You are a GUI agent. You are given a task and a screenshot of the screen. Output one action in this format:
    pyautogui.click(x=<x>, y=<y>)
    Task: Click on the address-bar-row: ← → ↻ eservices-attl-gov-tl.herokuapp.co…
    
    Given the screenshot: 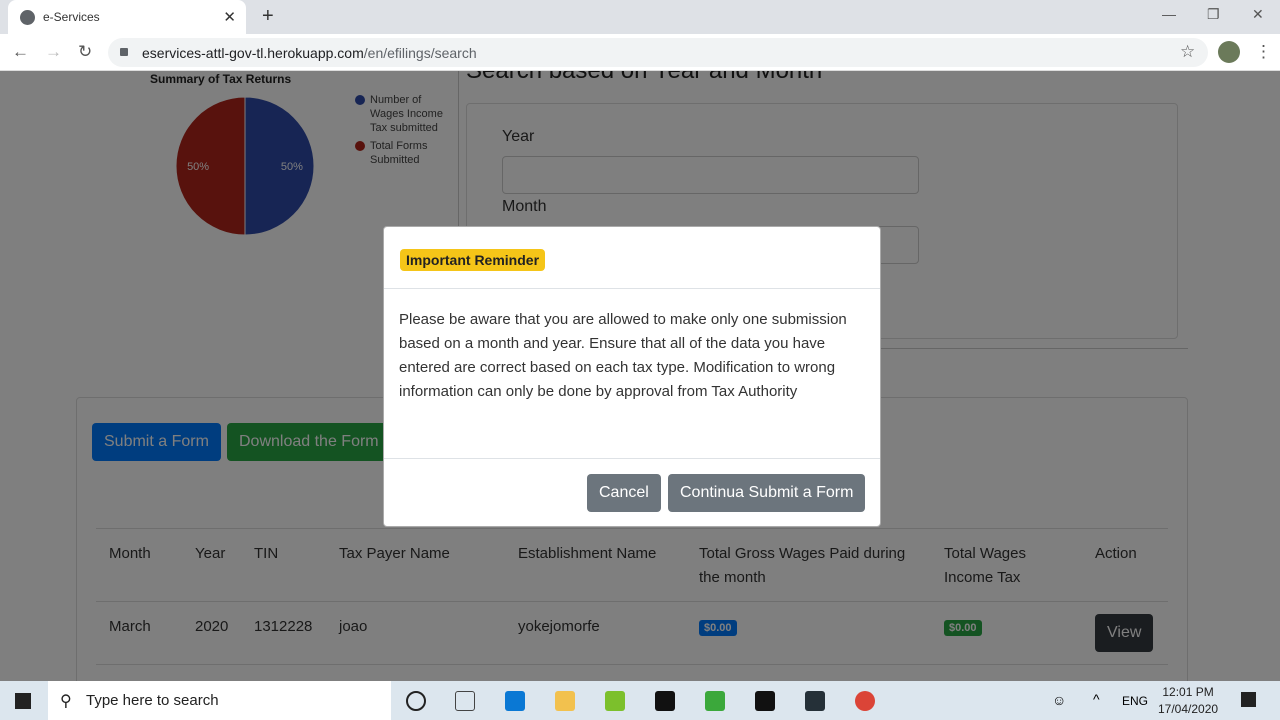 What is the action you would take?
    pyautogui.click(x=640, y=52)
    